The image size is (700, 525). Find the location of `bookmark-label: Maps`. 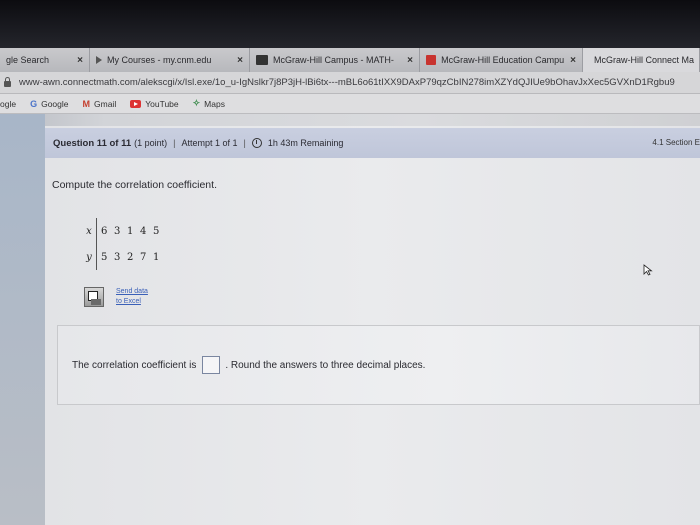

bookmark-label: Maps is located at coordinates (214, 103).